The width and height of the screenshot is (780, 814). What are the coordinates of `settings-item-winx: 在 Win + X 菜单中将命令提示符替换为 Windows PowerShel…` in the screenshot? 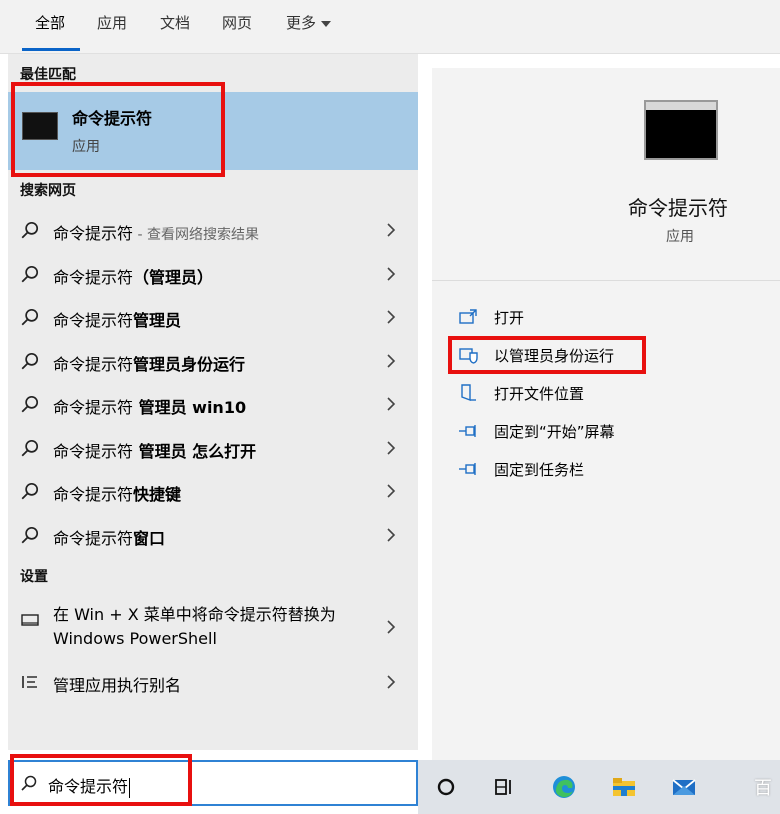 It's located at (213, 627).